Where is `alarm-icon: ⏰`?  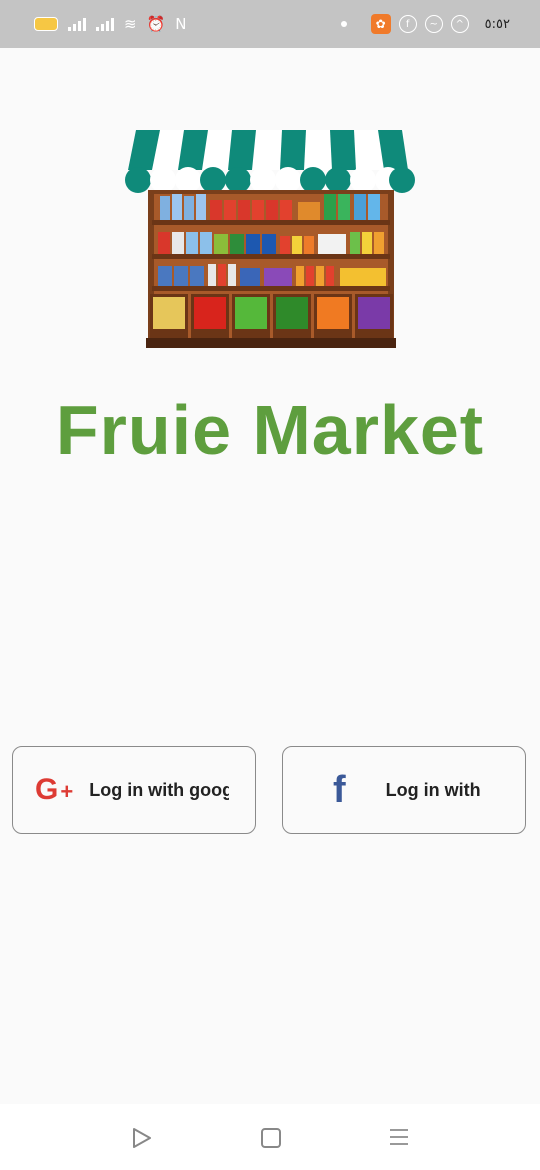 alarm-icon: ⏰ is located at coordinates (156, 23).